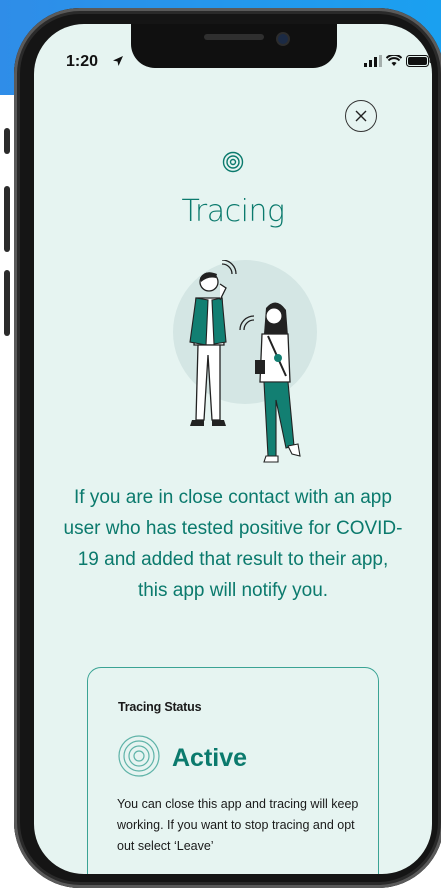  I want to click on close-icon, so click(361, 116).